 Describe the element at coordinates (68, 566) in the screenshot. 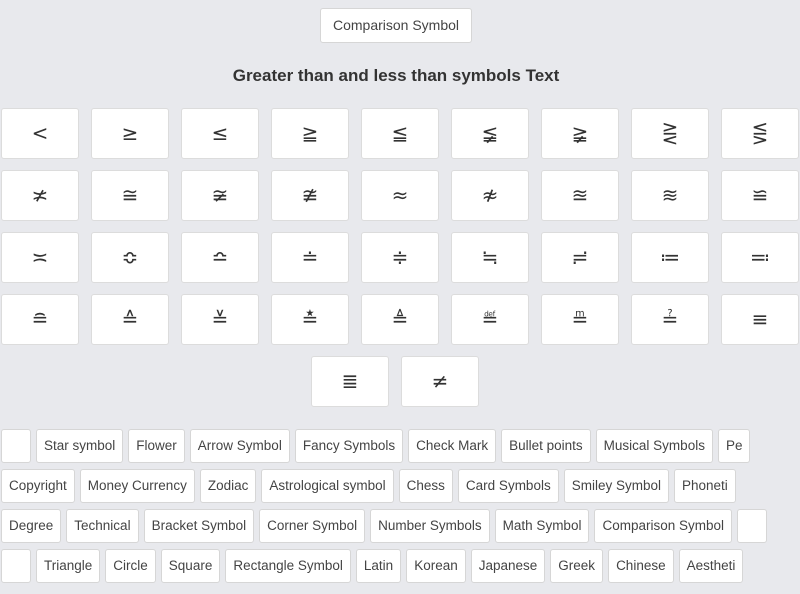

I see `category-tag: Triangle` at that location.